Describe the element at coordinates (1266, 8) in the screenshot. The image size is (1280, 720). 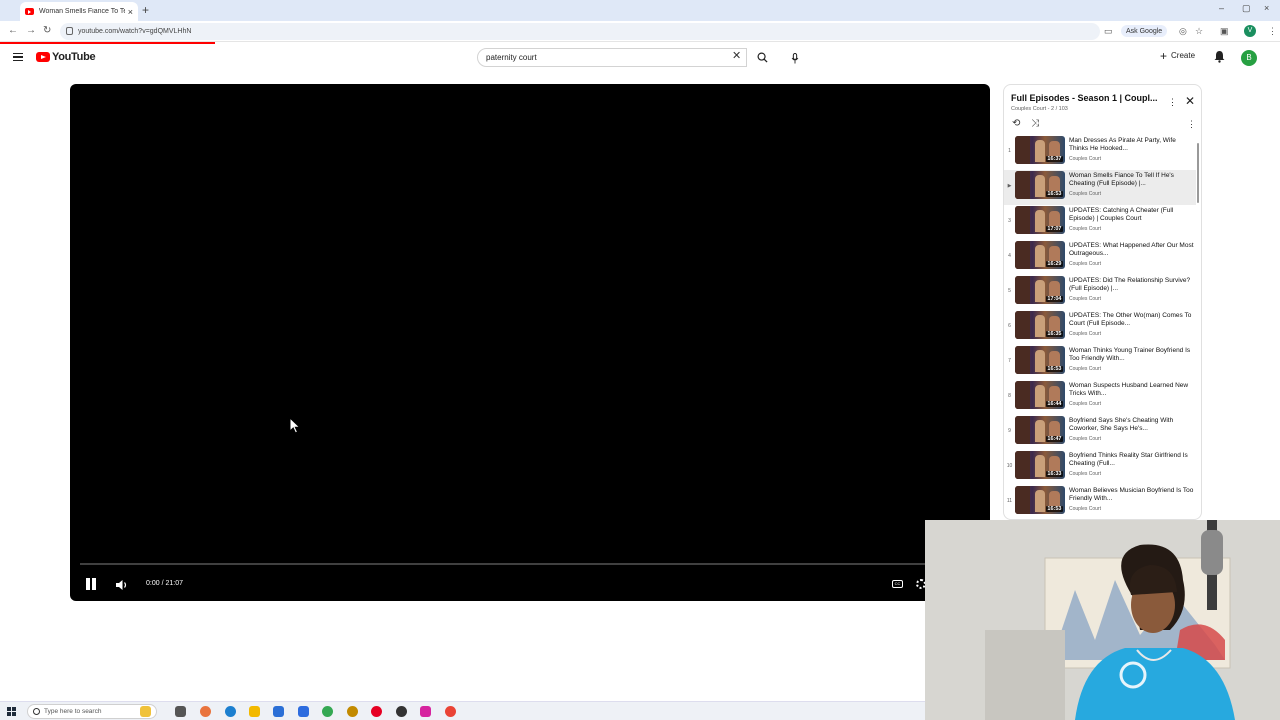
I see `window-close-icon: ×` at that location.